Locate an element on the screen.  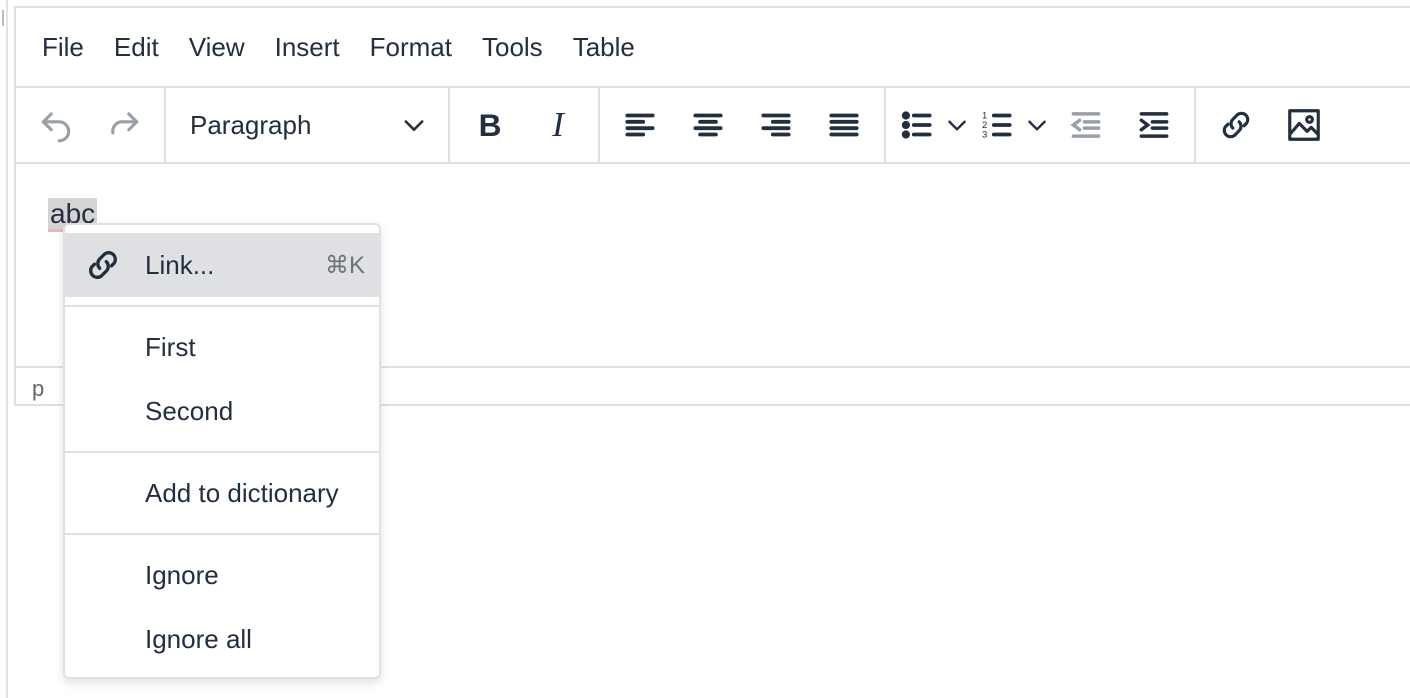
svg-text: I is located at coordinates (558, 125).